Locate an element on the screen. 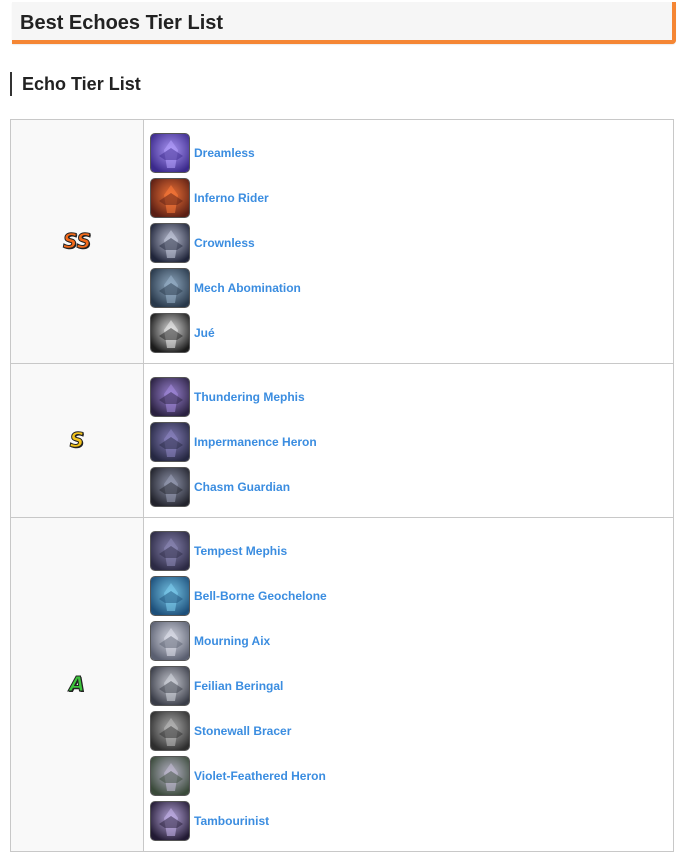 The width and height of the screenshot is (680, 852). tempest-mephis-icon is located at coordinates (170, 550).